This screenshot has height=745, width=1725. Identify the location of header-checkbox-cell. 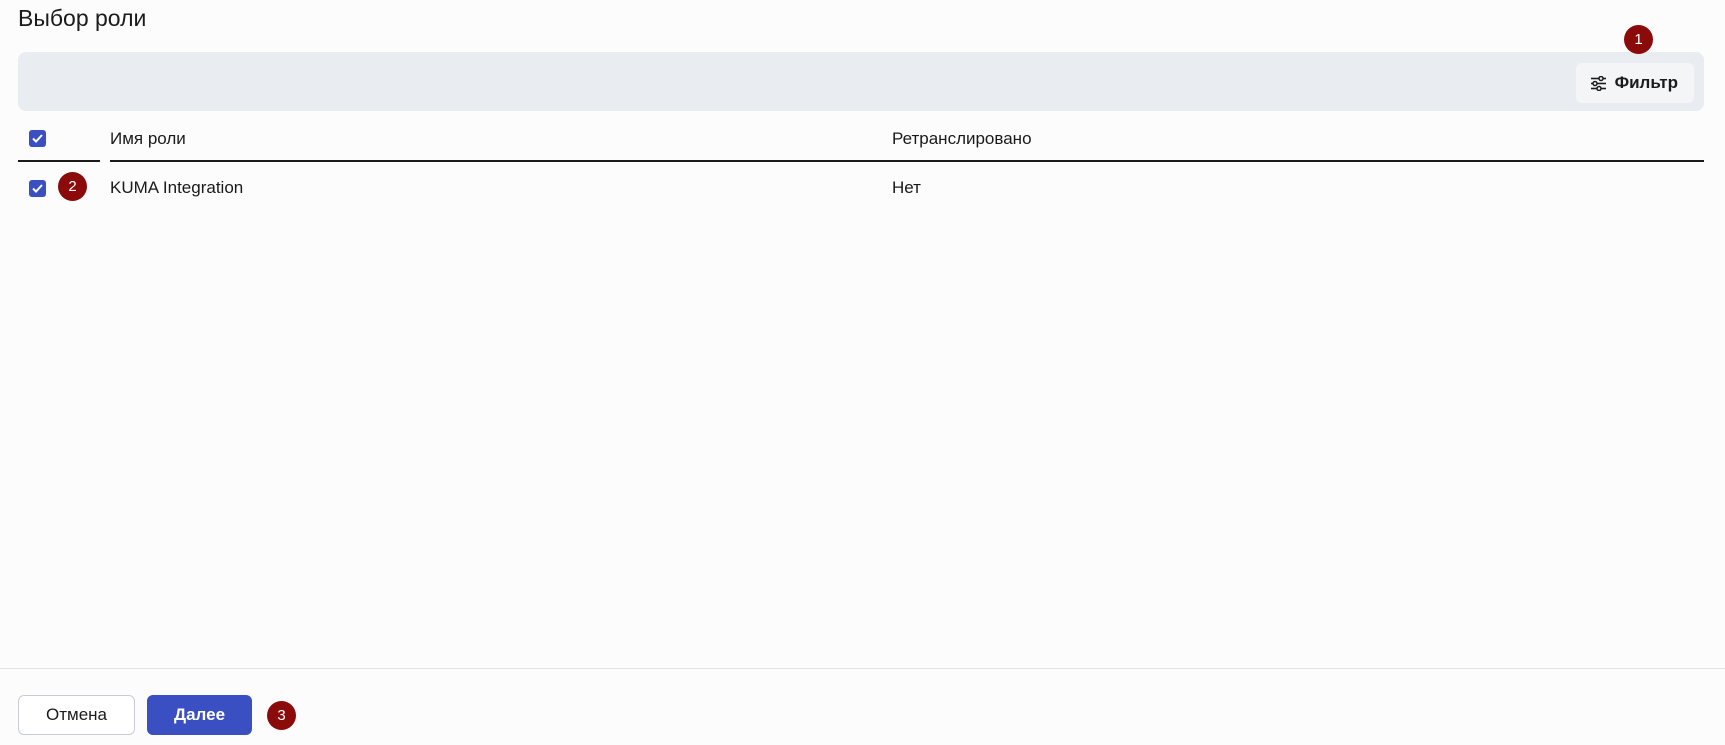
(59, 139).